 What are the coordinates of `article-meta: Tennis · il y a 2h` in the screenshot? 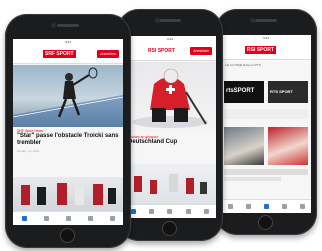 It's located at (28, 151).